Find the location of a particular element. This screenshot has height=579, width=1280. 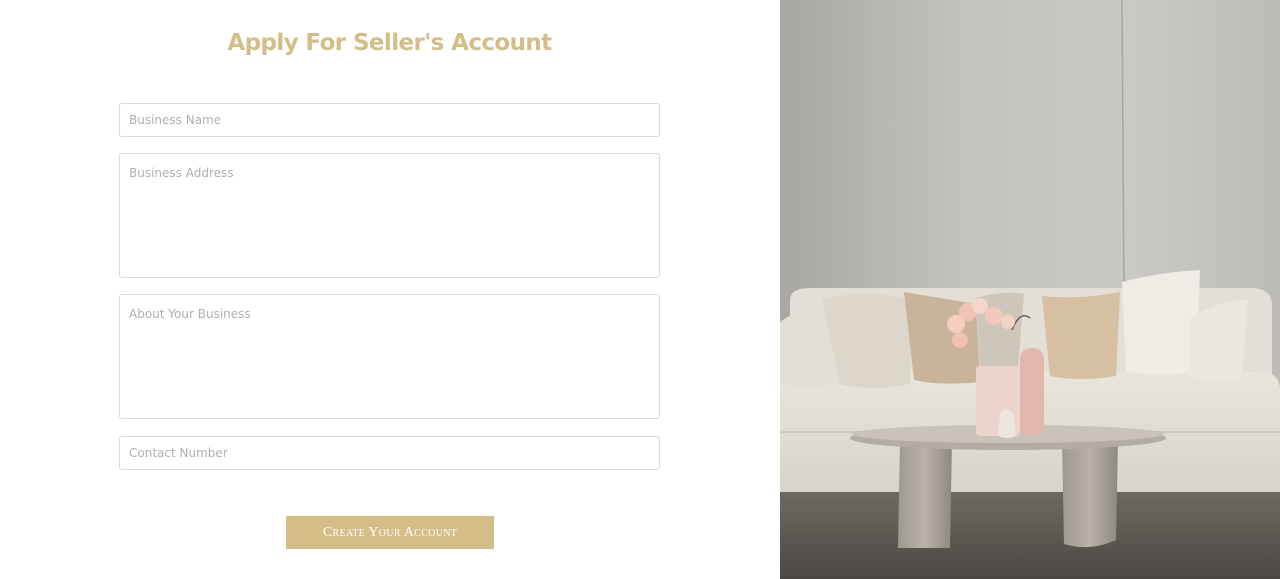

business-address-textarea is located at coordinates (389, 215).